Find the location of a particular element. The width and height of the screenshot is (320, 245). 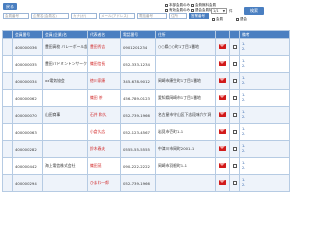

col-number: 会員番号 is located at coordinates (27, 34).